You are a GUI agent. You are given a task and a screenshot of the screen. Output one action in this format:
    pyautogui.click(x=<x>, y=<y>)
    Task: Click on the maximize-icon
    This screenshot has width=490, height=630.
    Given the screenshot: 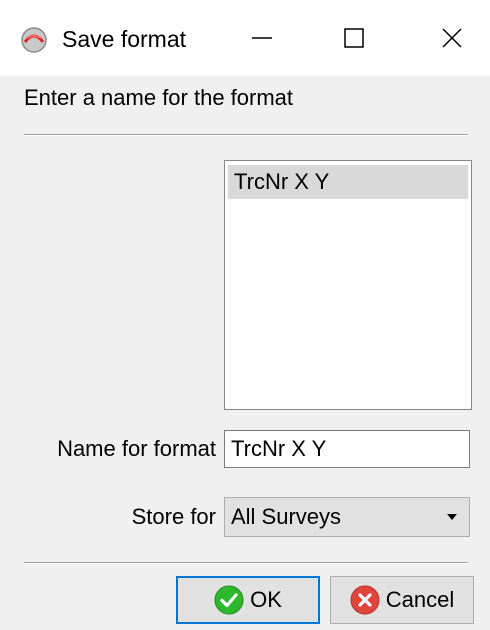 What is the action you would take?
    pyautogui.click(x=354, y=38)
    